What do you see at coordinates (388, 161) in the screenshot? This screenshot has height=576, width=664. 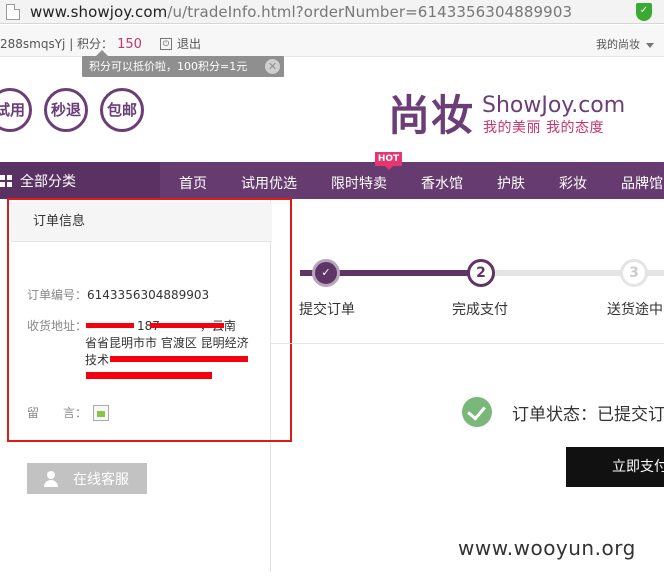 I see `hot-badge: HOT` at bounding box center [388, 161].